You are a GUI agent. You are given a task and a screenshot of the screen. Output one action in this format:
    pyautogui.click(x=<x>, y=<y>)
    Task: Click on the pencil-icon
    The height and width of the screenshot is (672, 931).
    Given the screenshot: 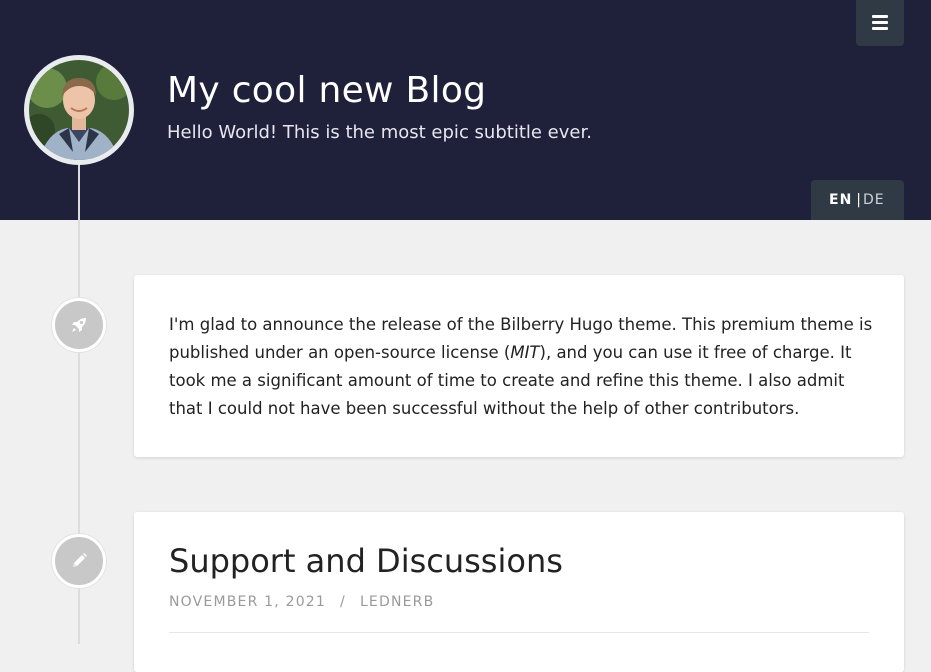 What is the action you would take?
    pyautogui.click(x=80, y=560)
    